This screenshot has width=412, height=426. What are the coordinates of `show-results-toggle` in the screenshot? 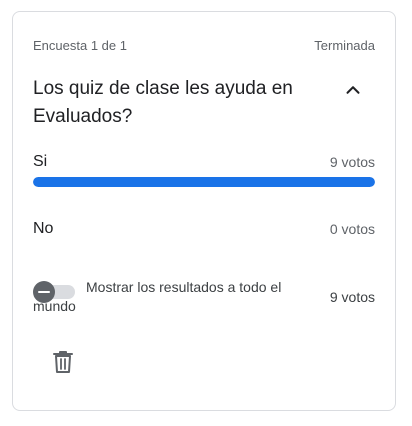 It's located at (55, 292).